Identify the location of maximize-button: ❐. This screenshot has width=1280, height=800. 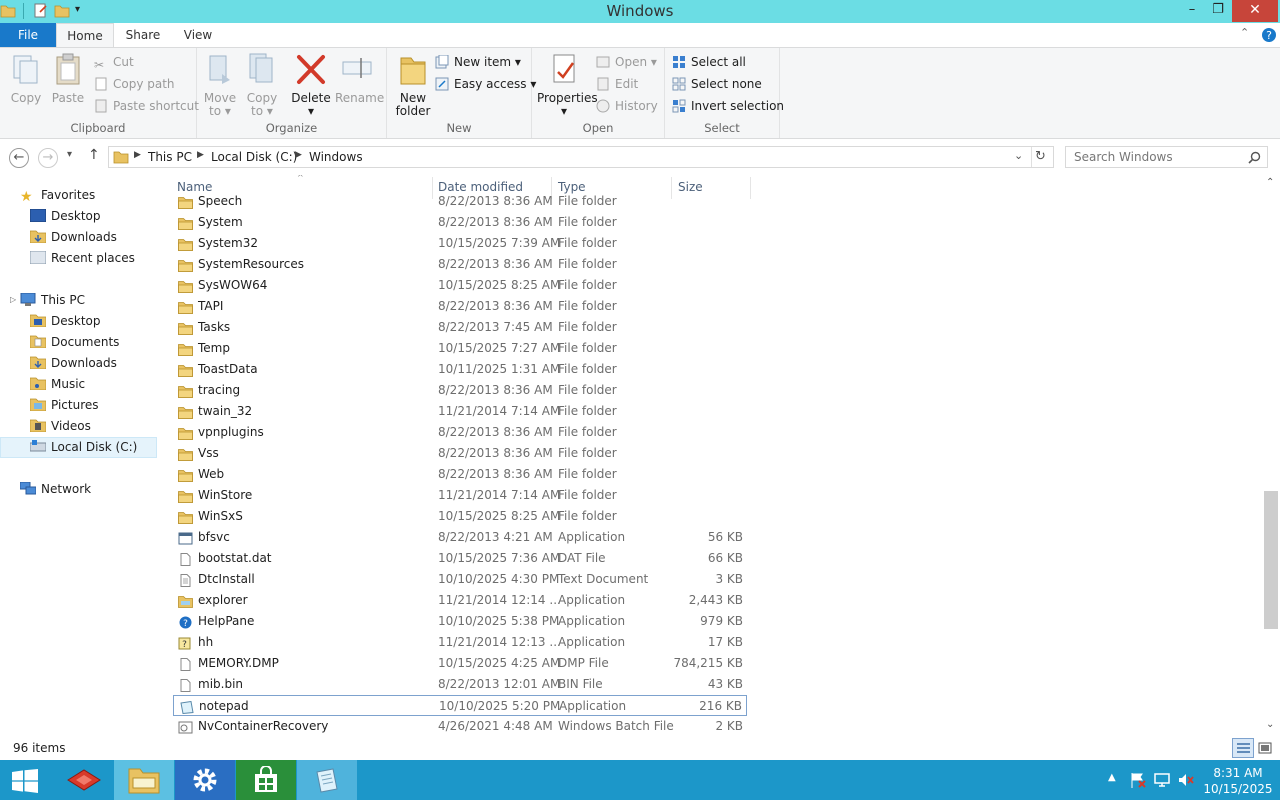
(1218, 11).